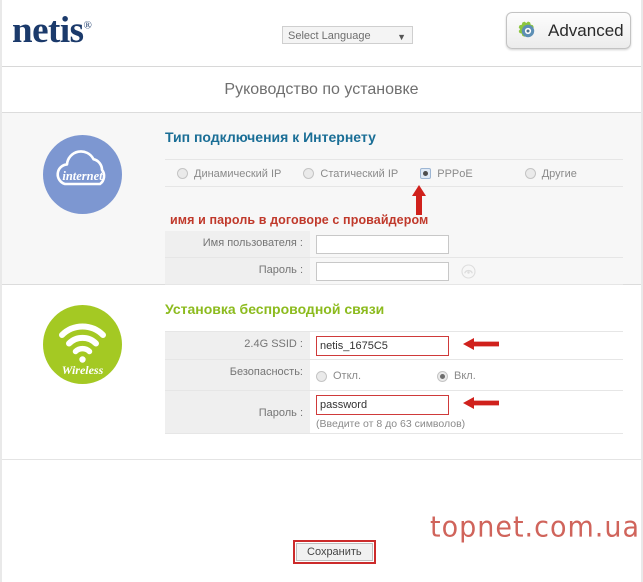 Image resolution: width=643 pixels, height=582 pixels. What do you see at coordinates (321, 376) in the screenshot?
I see `radio-security-off-indicator` at bounding box center [321, 376].